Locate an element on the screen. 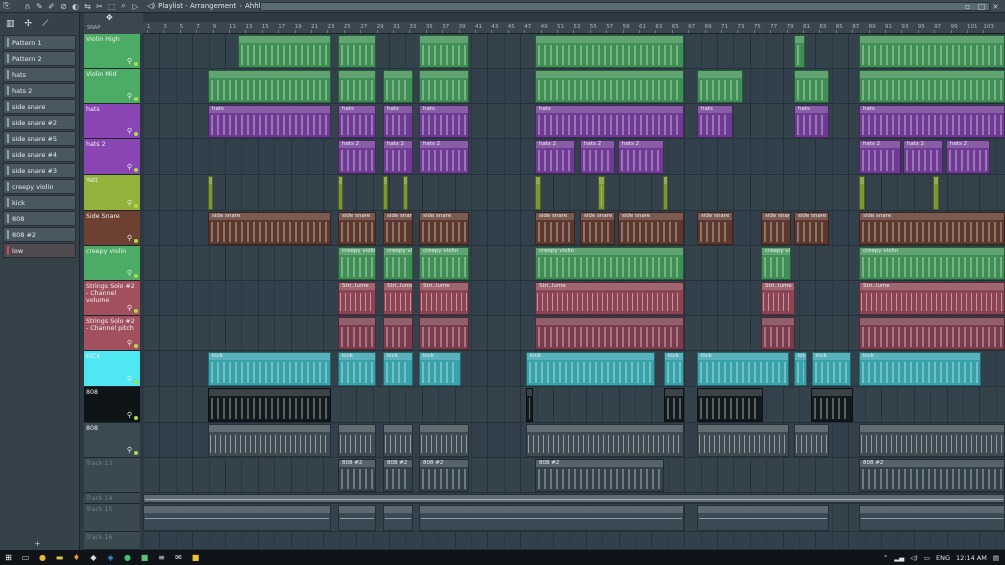 This screenshot has height=565, width=1005. pattern-item: creepy violin is located at coordinates (39, 186).